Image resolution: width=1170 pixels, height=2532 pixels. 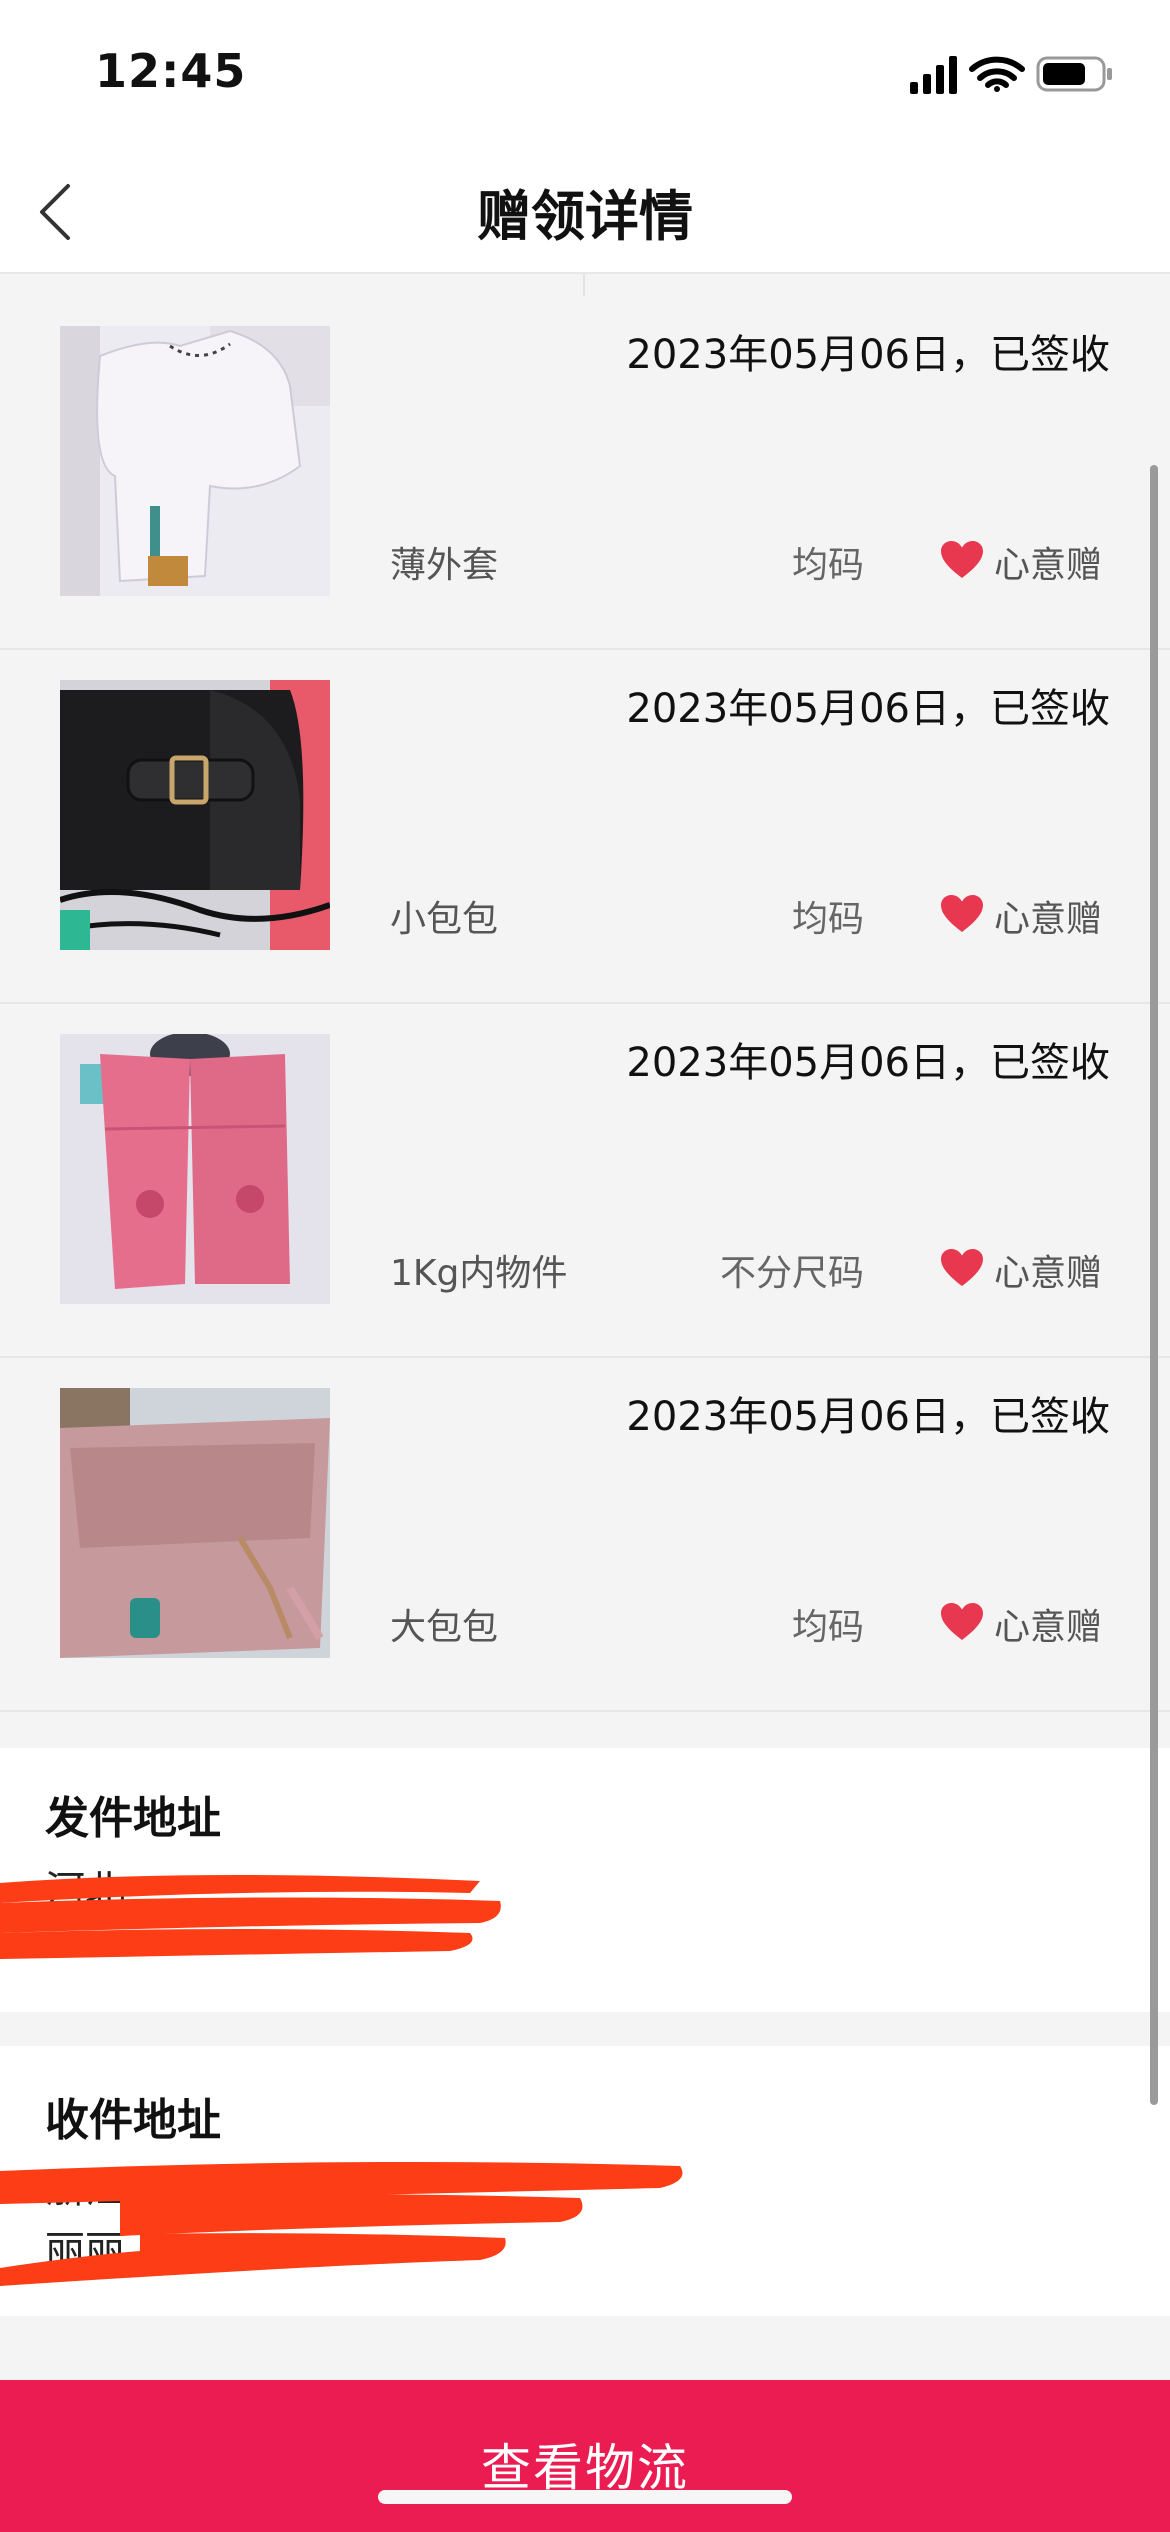 What do you see at coordinates (933, 75) in the screenshot?
I see `signal-icon` at bounding box center [933, 75].